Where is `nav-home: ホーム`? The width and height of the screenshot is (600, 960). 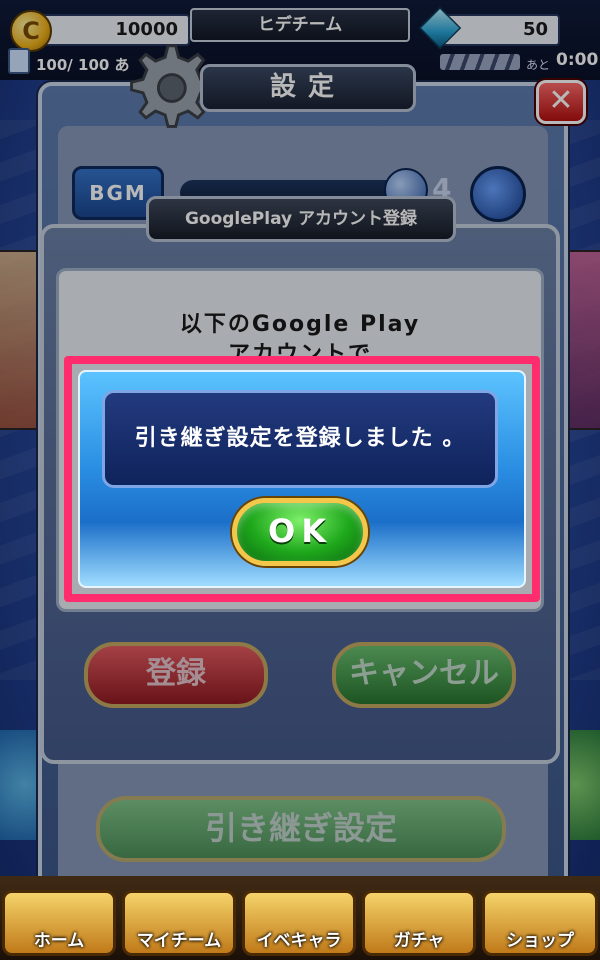 nav-home: ホーム is located at coordinates (59, 923).